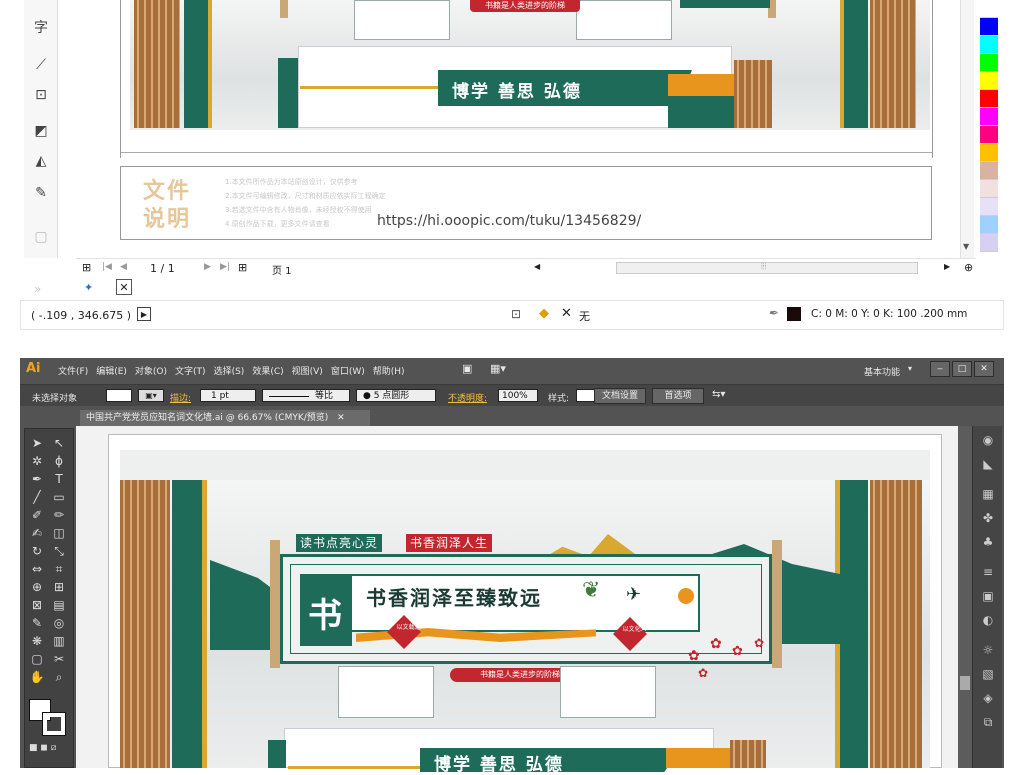 This screenshot has height=775, width=1024. I want to click on scale-tool-icon: ⤡, so click(59, 551).